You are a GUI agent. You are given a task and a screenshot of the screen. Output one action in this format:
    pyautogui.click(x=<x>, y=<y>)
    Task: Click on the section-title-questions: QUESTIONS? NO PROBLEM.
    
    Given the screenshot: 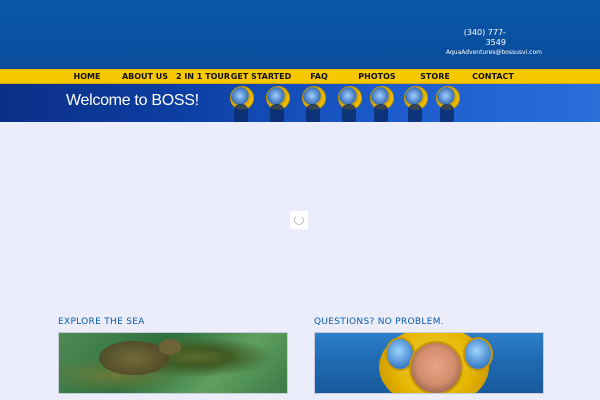 What is the action you would take?
    pyautogui.click(x=379, y=322)
    